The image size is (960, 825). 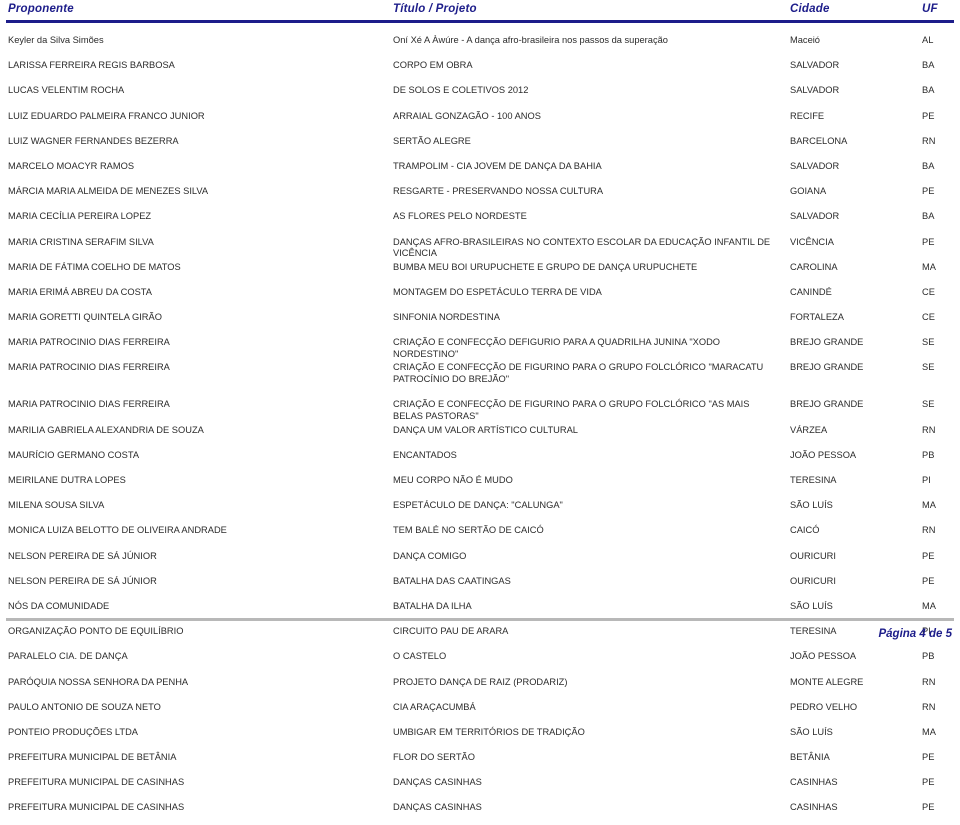 I want to click on cell-cidade: OURICURI, so click(x=813, y=555).